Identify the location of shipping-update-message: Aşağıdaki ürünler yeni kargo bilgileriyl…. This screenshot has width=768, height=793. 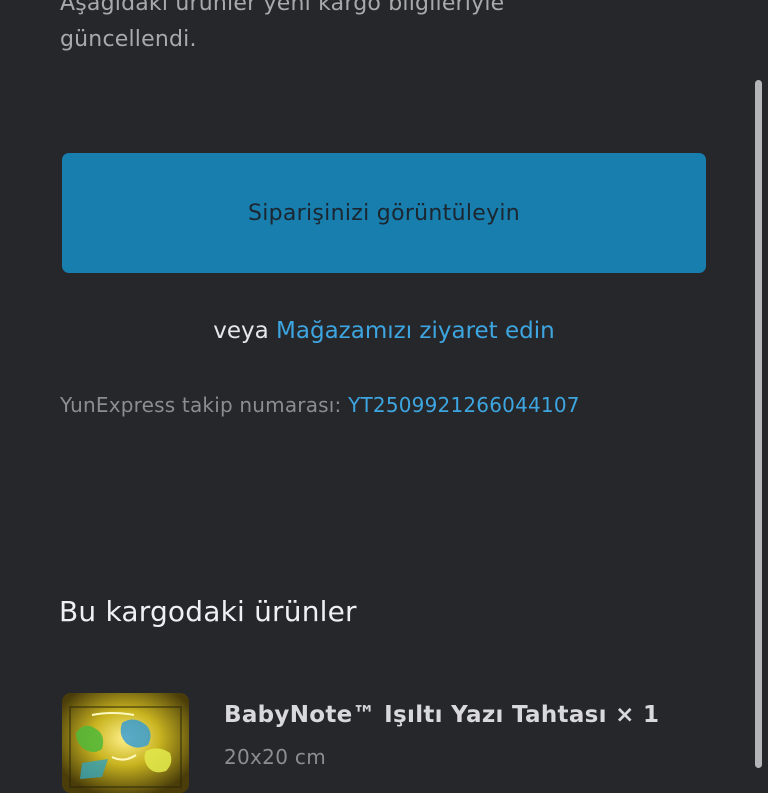
(282, 26).